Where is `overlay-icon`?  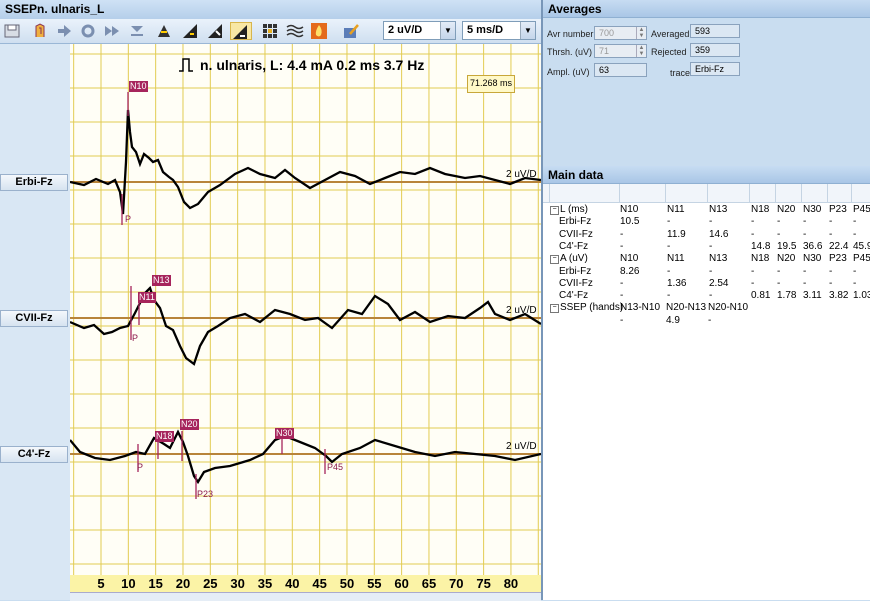 overlay-icon is located at coordinates (241, 31).